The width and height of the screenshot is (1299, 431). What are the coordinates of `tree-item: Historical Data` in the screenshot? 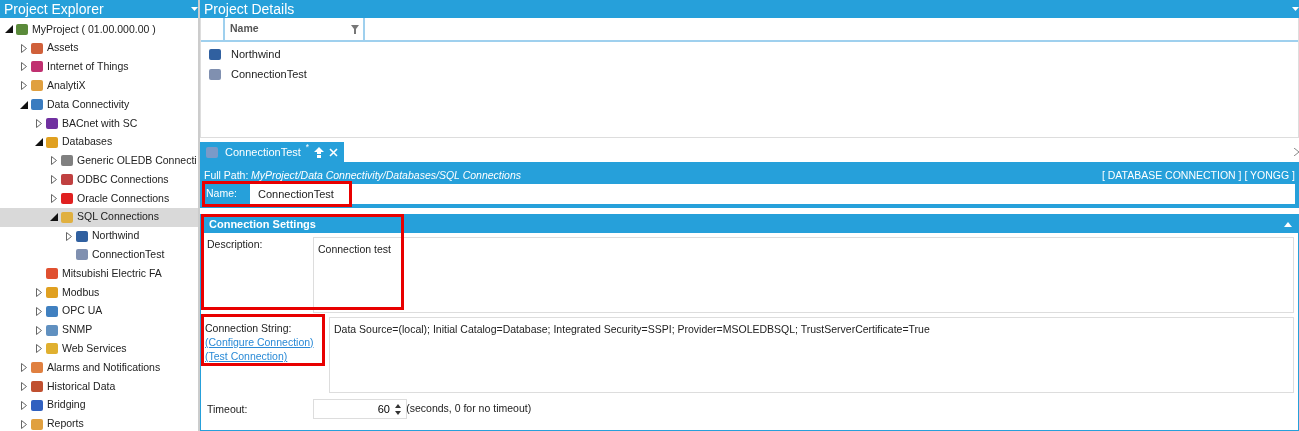 It's located at (99, 386).